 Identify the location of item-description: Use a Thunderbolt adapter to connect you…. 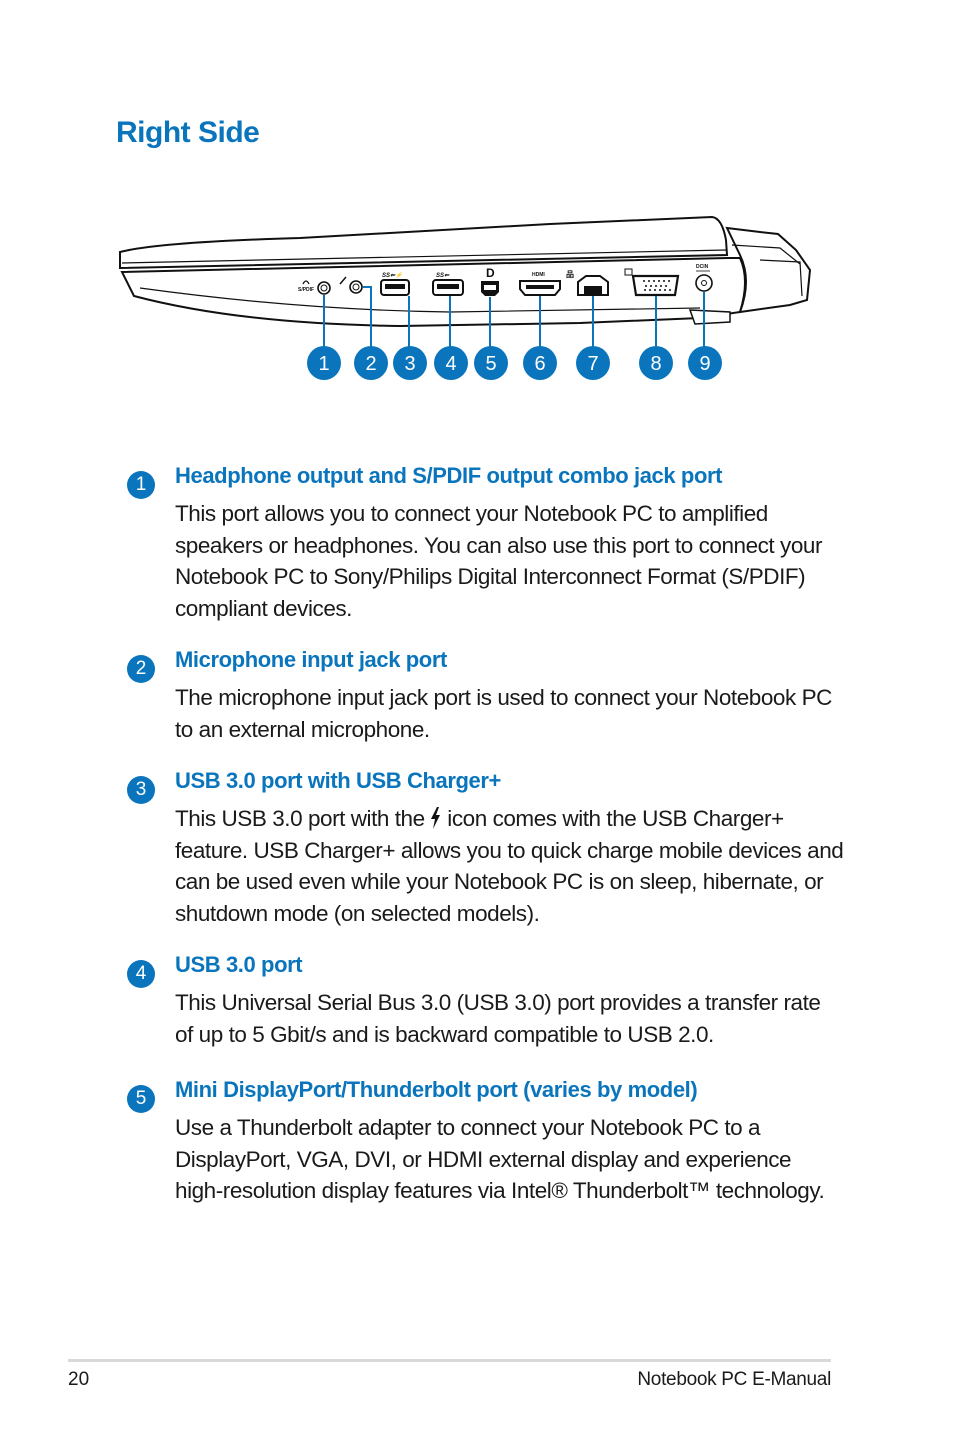
(500, 1159).